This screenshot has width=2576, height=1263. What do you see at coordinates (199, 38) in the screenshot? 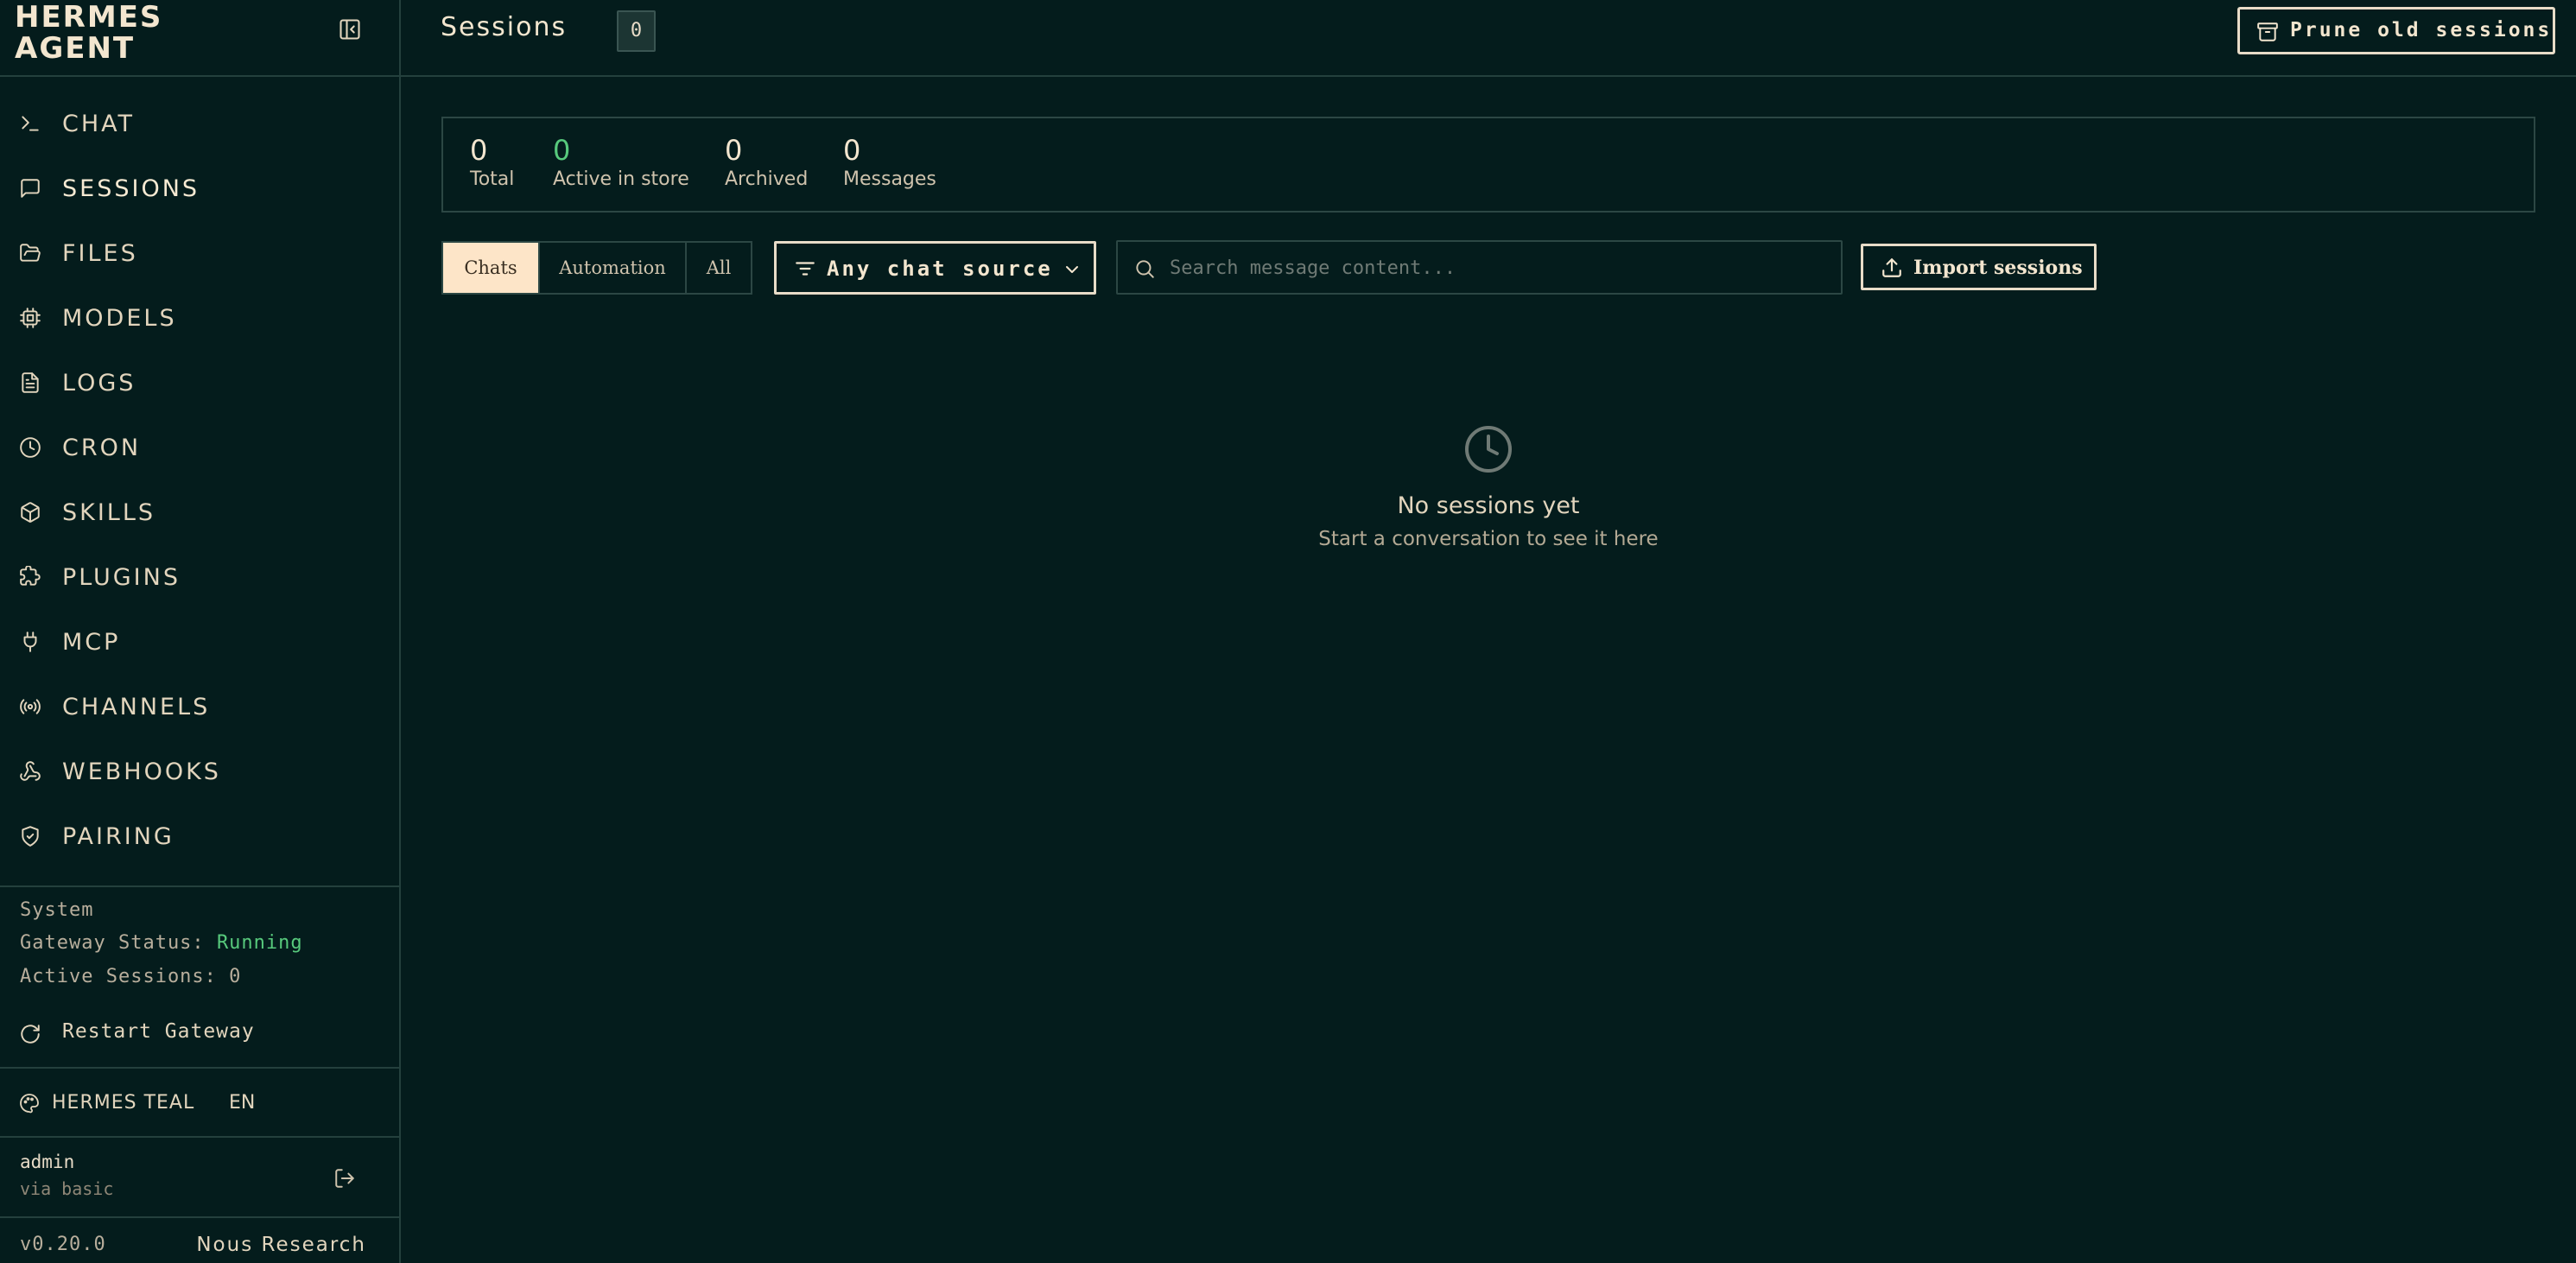
I see `brand-header: HERMES AGENT` at bounding box center [199, 38].